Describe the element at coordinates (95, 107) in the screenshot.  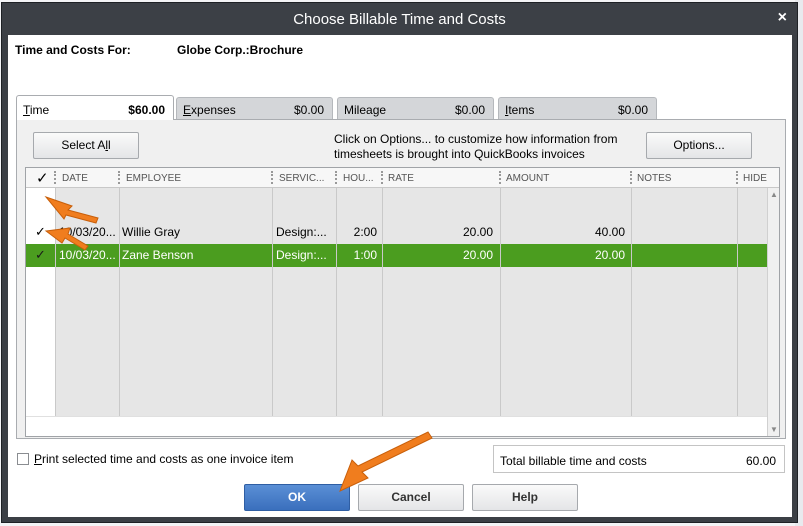
I see `tab-time: Time $60.00` at that location.